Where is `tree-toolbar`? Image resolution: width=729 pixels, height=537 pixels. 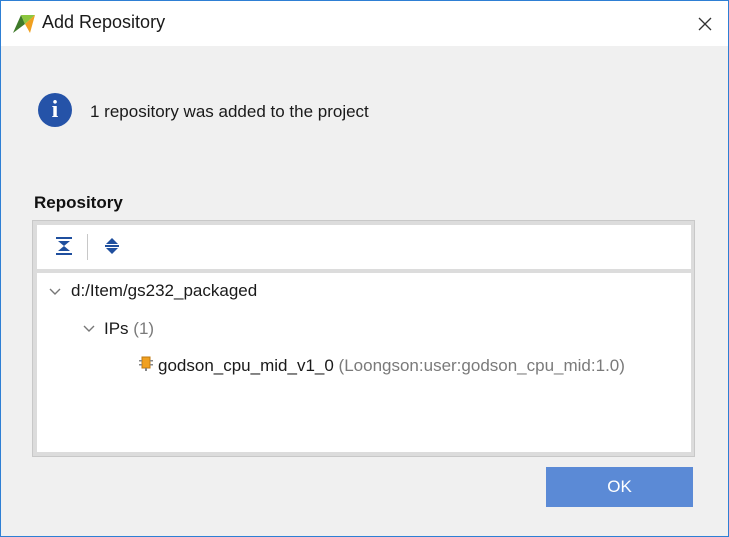 tree-toolbar is located at coordinates (364, 247).